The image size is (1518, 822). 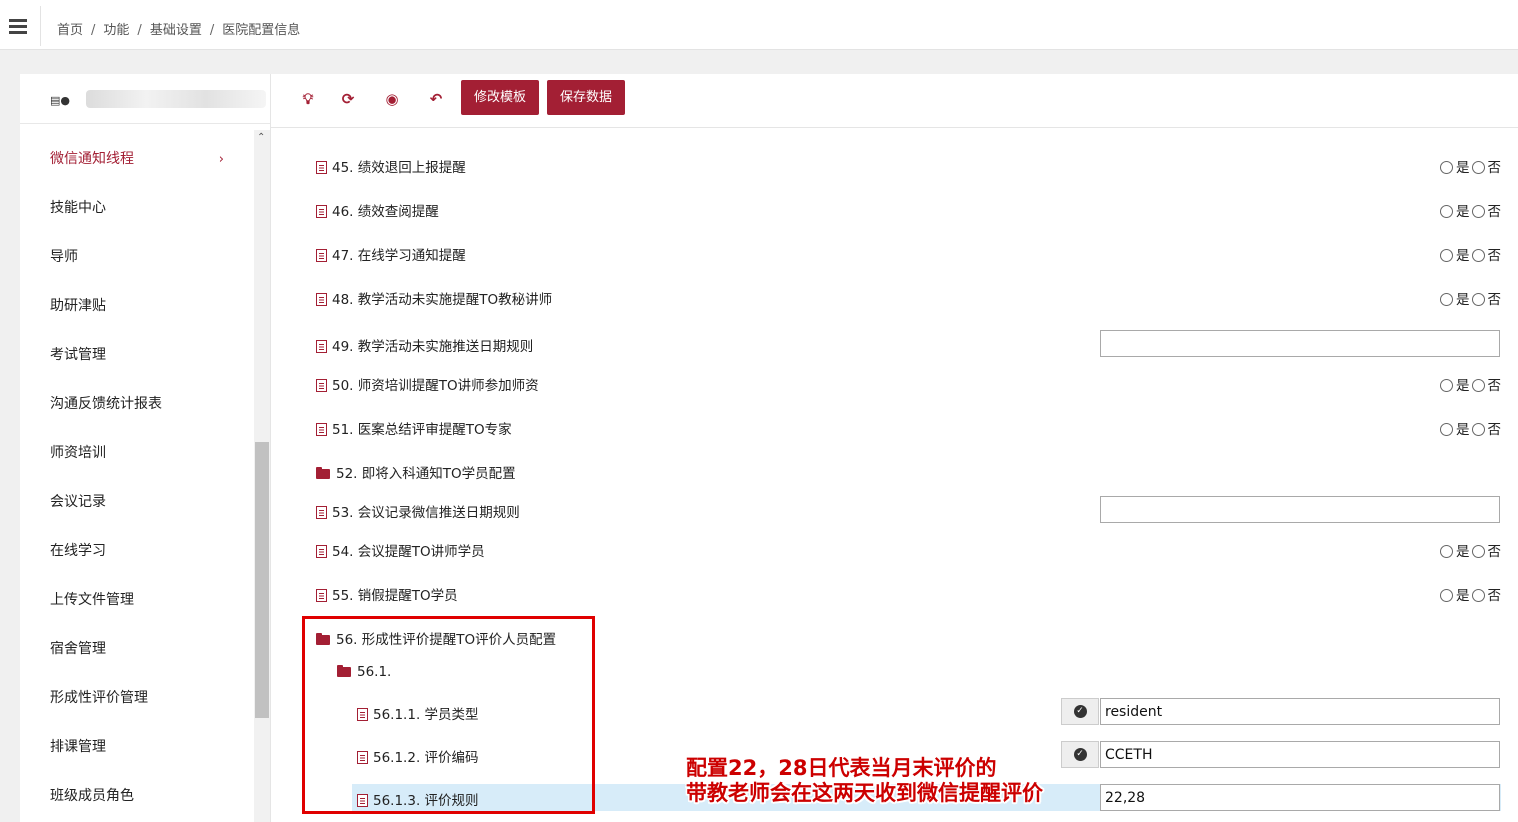 What do you see at coordinates (308, 99) in the screenshot?
I see `bulb-icon: 💡︎` at bounding box center [308, 99].